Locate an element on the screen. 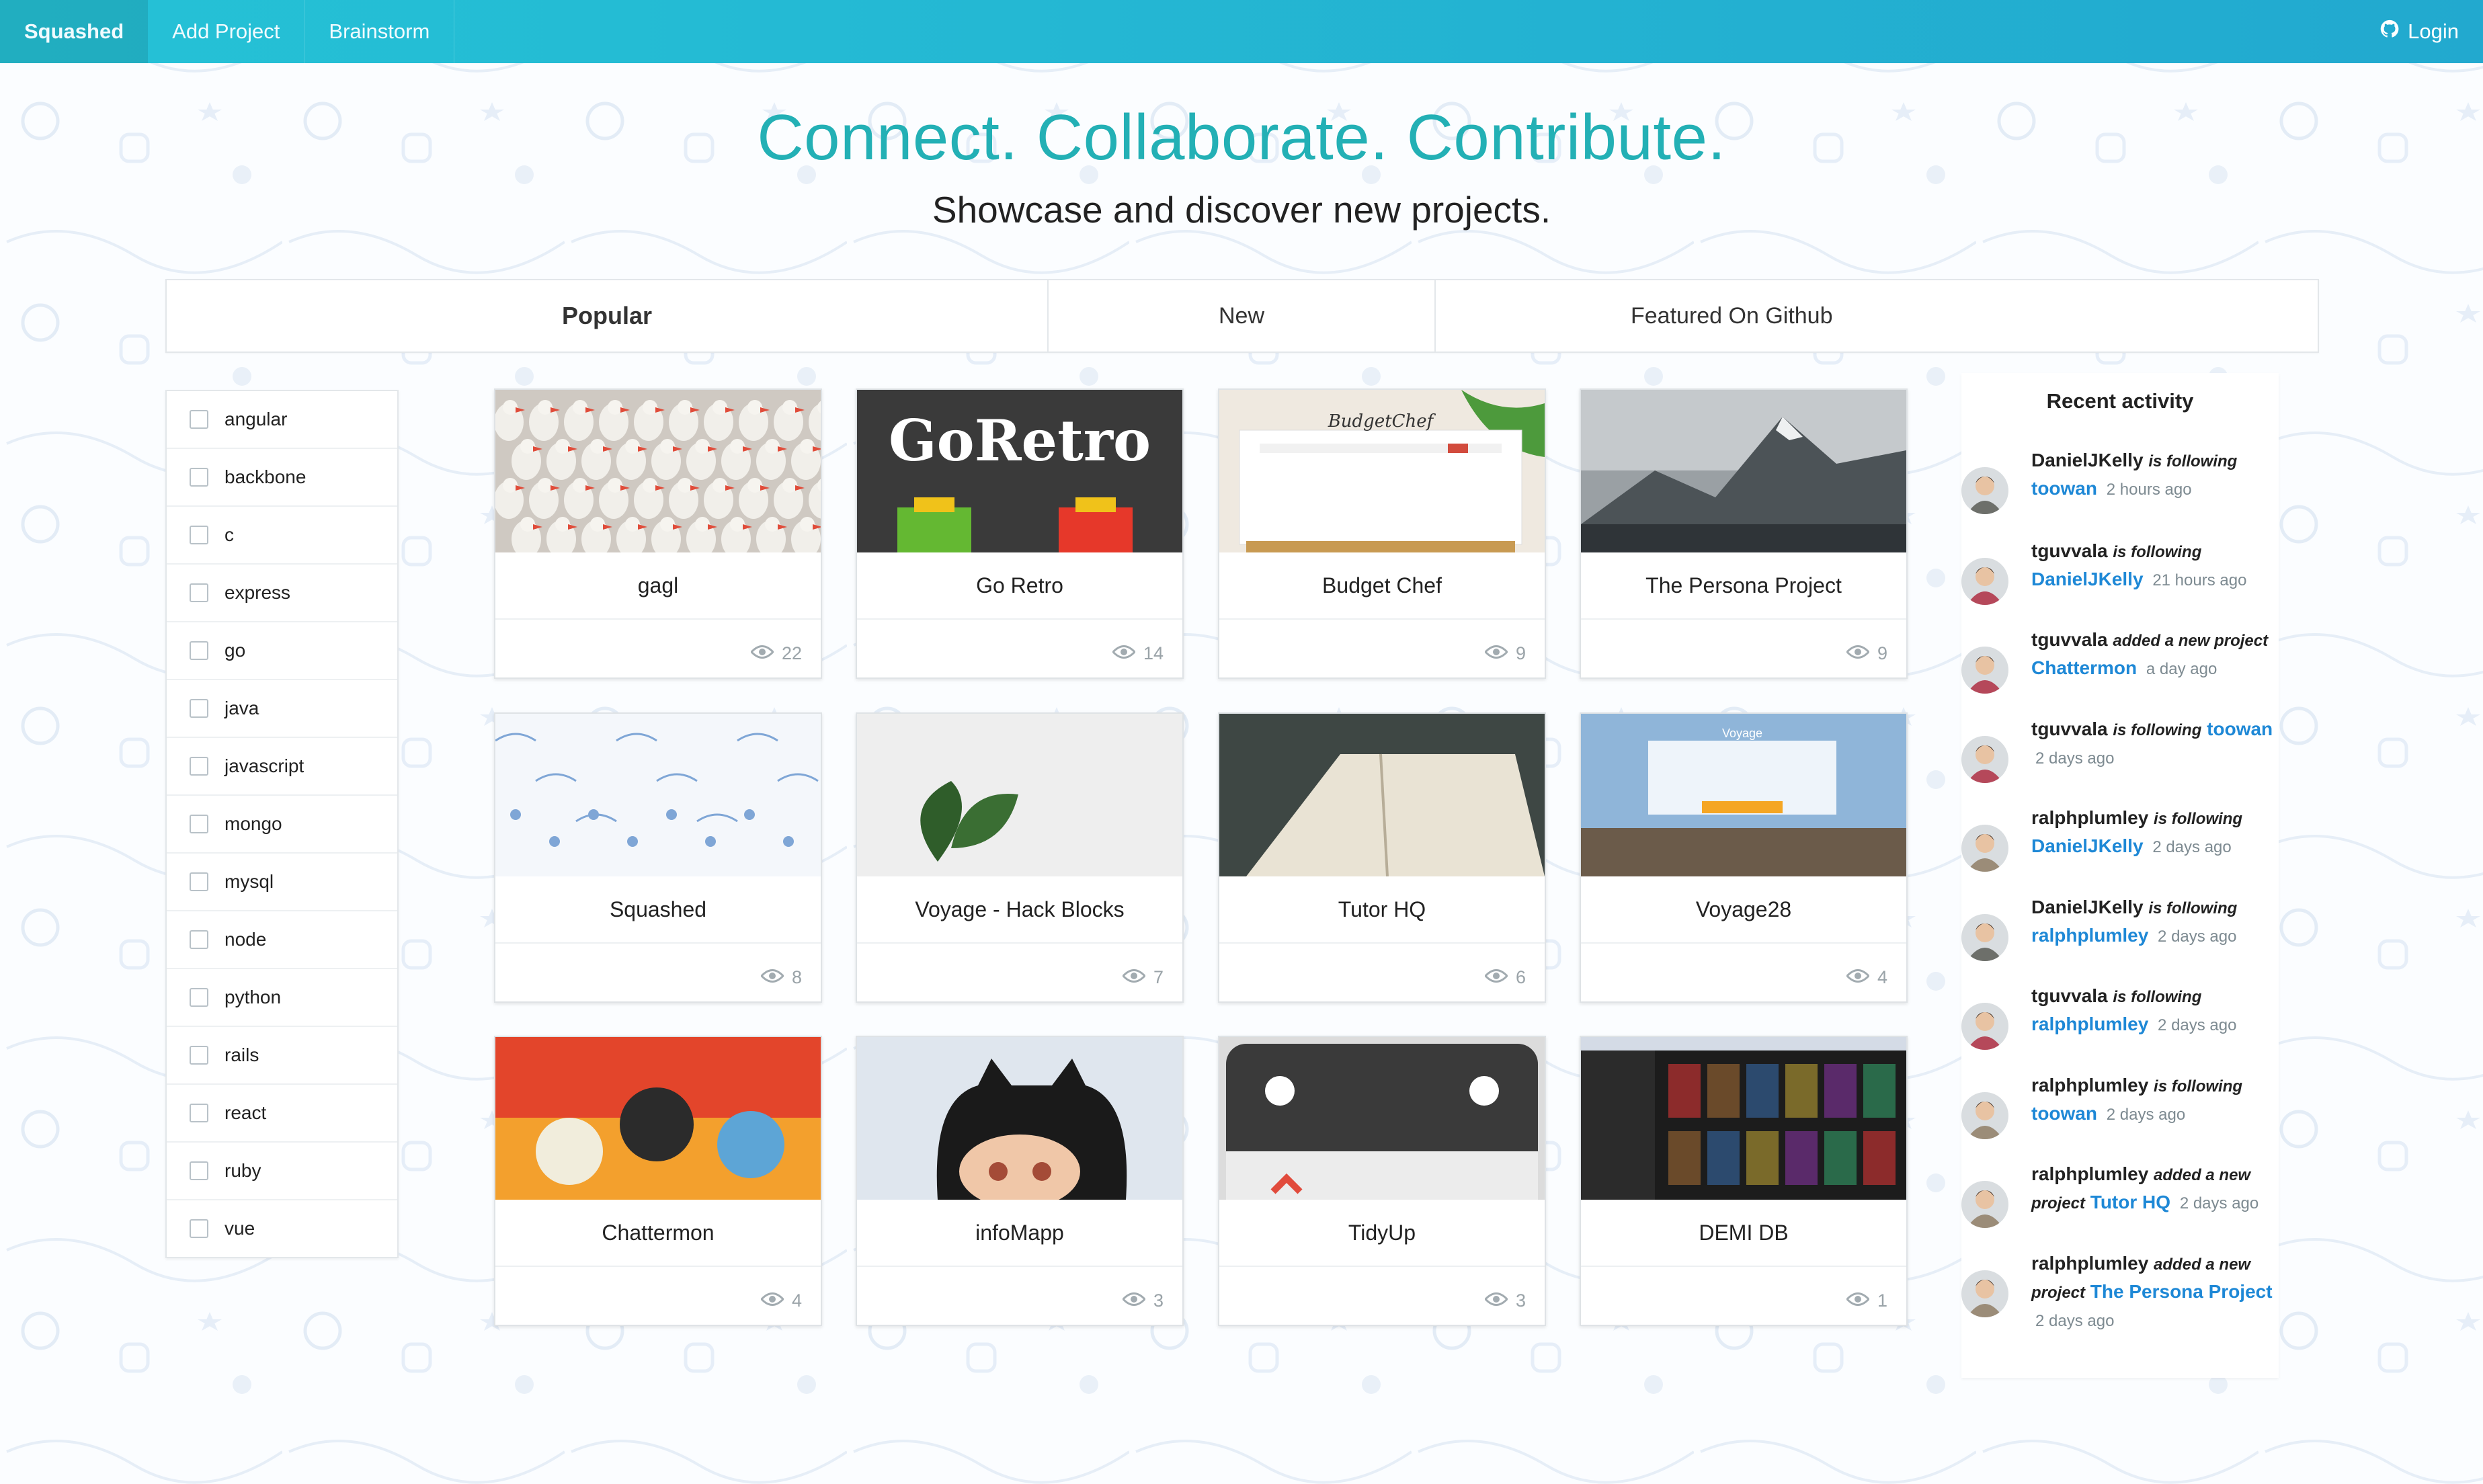 The height and width of the screenshot is (1484, 2483). filter-backbone: backbone is located at coordinates (282, 478).